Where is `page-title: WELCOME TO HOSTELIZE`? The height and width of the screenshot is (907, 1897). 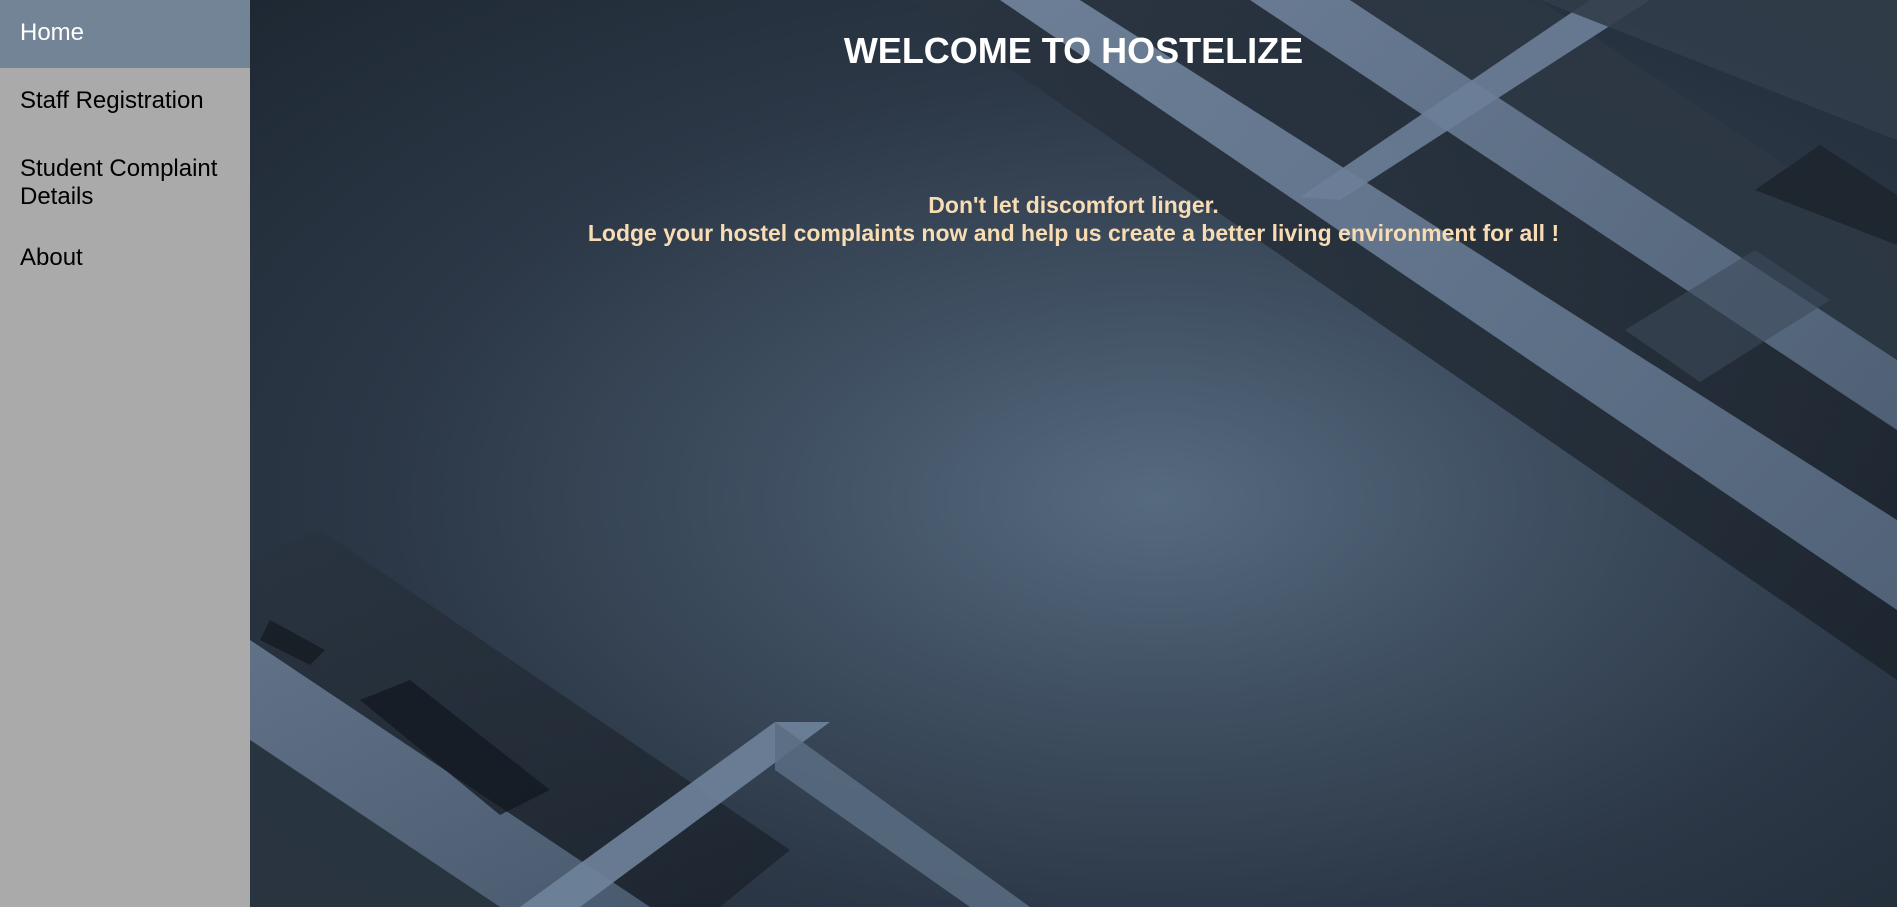
page-title: WELCOME TO HOSTELIZE is located at coordinates (1073, 50).